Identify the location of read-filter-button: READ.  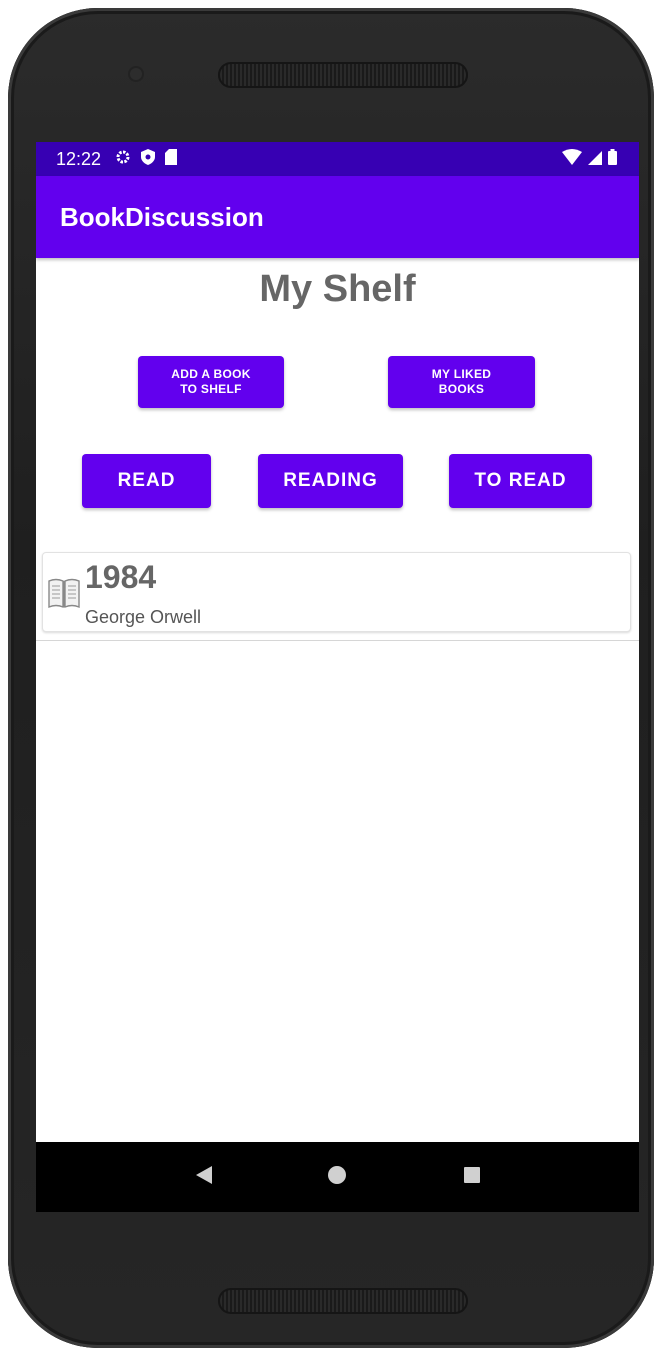
(146, 481).